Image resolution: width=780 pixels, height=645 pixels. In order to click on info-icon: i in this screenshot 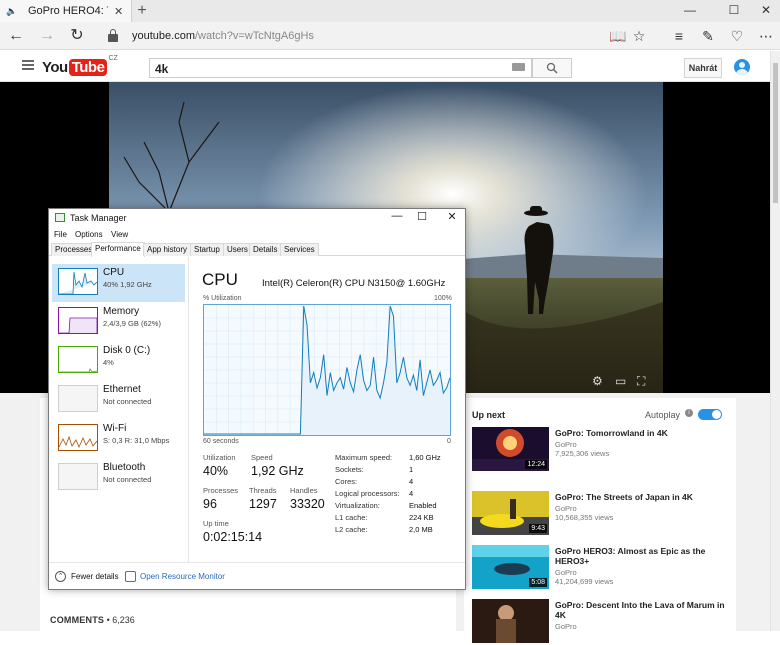, I will do `click(689, 413)`.